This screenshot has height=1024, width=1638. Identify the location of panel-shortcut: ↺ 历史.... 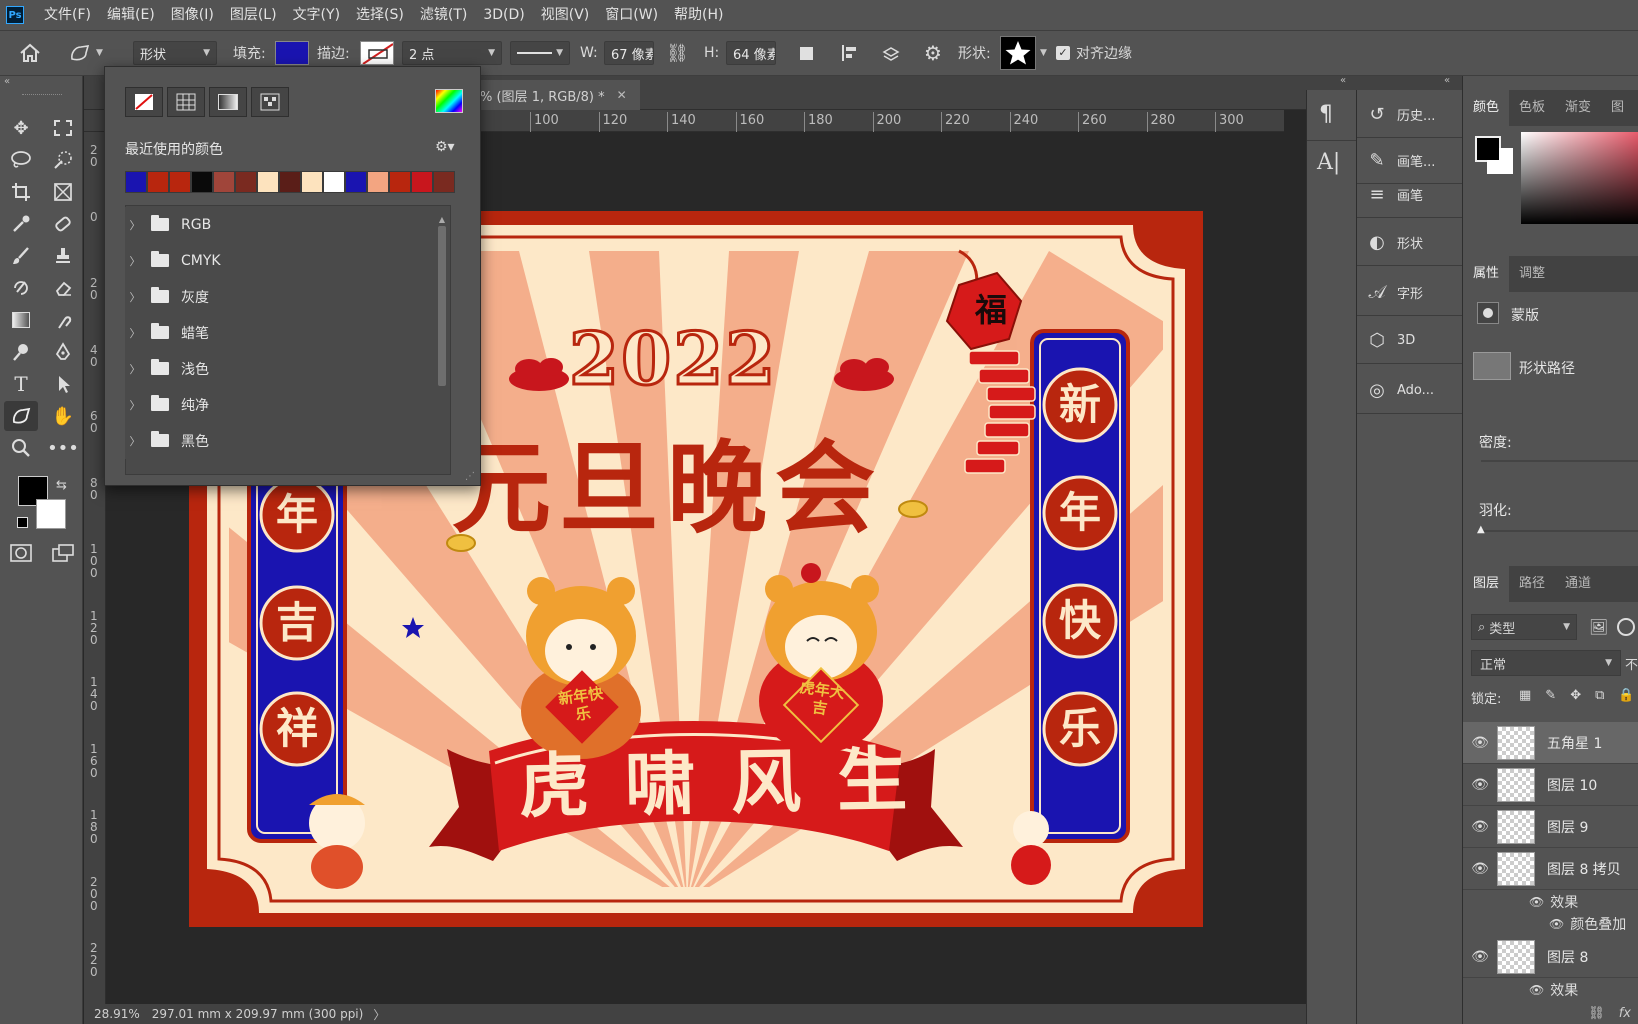
(1410, 115).